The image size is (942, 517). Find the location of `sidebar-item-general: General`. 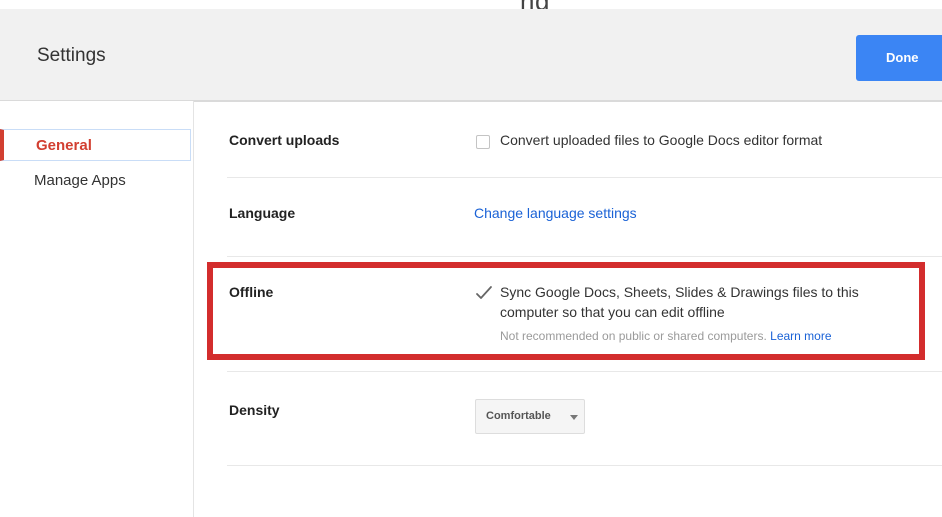

sidebar-item-general: General is located at coordinates (95, 145).